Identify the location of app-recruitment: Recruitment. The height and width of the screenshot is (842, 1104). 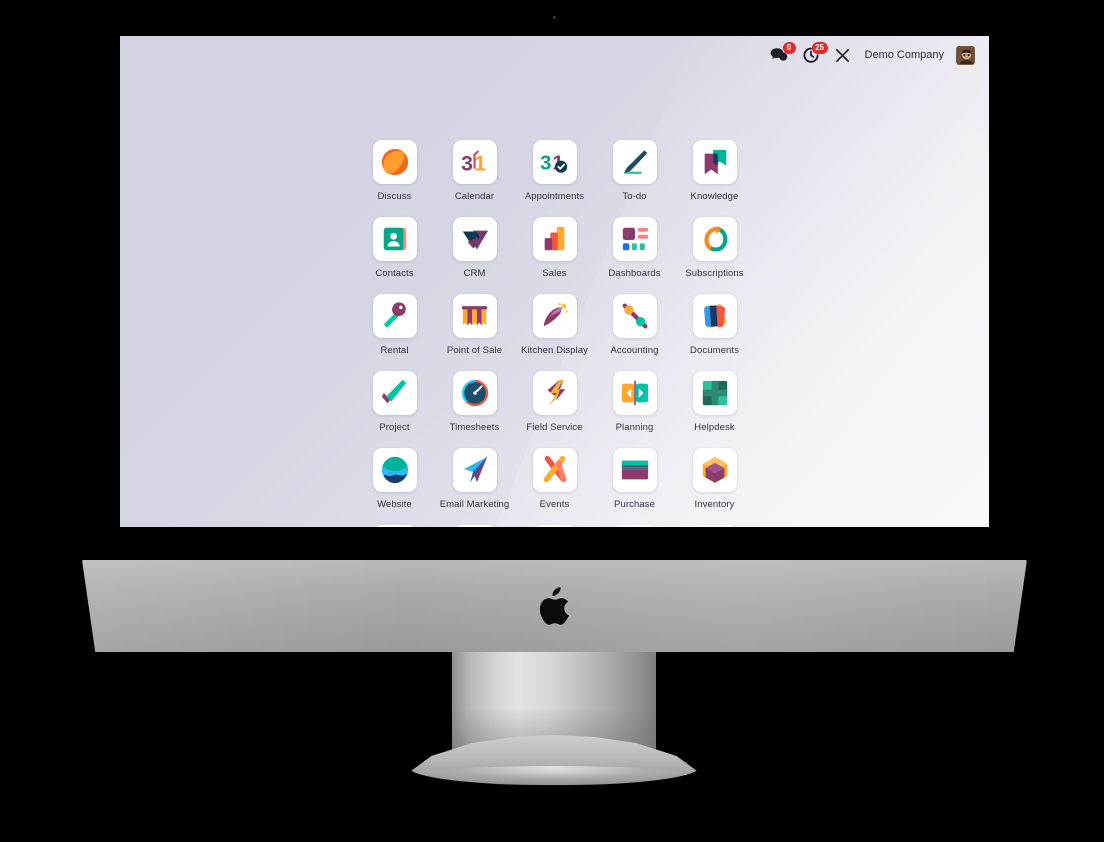
(715, 526).